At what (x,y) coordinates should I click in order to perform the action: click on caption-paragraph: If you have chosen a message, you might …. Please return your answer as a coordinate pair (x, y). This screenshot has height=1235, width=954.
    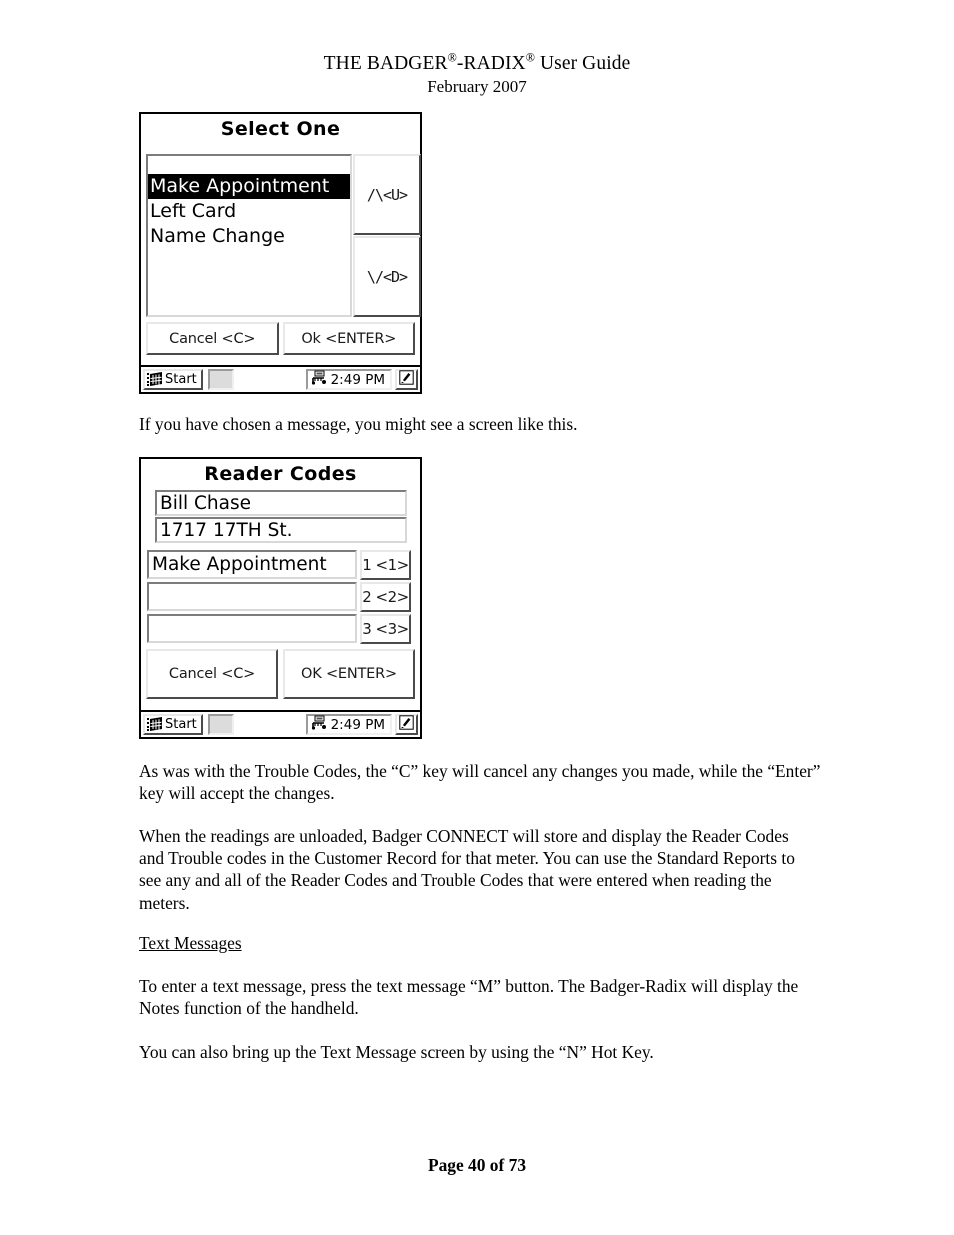
    Looking at the image, I should click on (358, 424).